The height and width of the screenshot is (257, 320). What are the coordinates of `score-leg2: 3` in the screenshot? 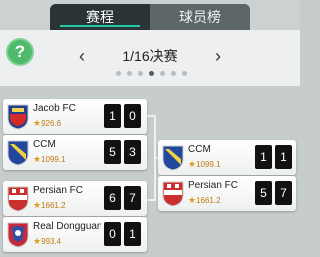 It's located at (132, 152).